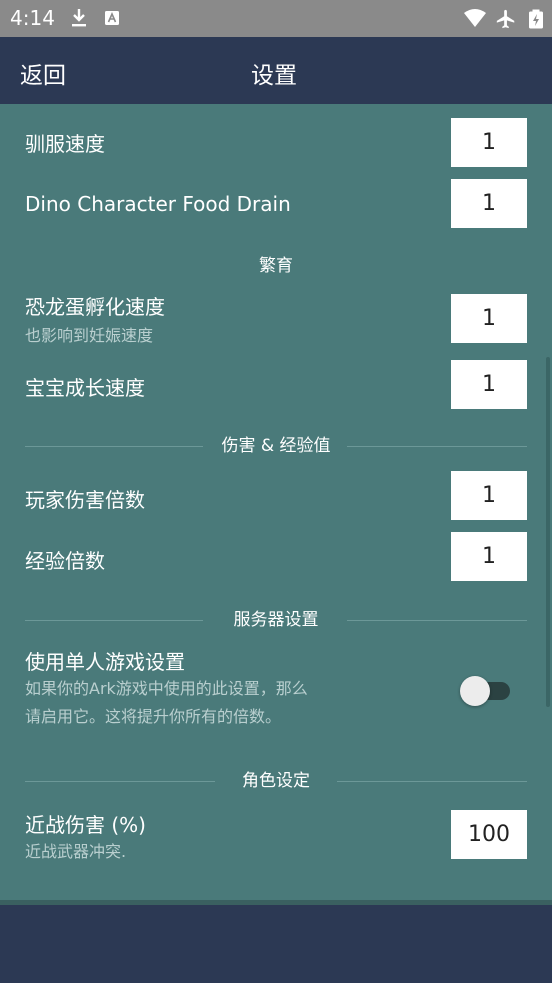 The width and height of the screenshot is (552, 983). I want to click on battery-icon, so click(536, 19).